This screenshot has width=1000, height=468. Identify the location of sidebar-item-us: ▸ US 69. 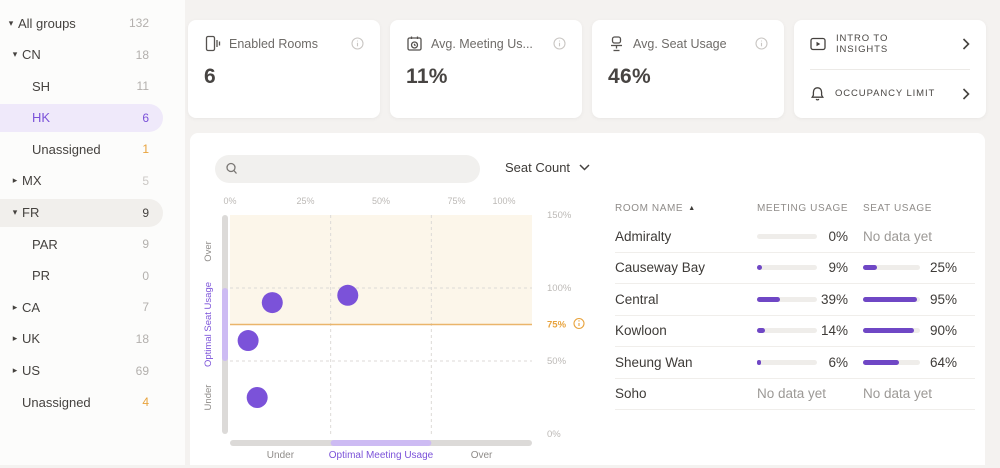
(81, 371).